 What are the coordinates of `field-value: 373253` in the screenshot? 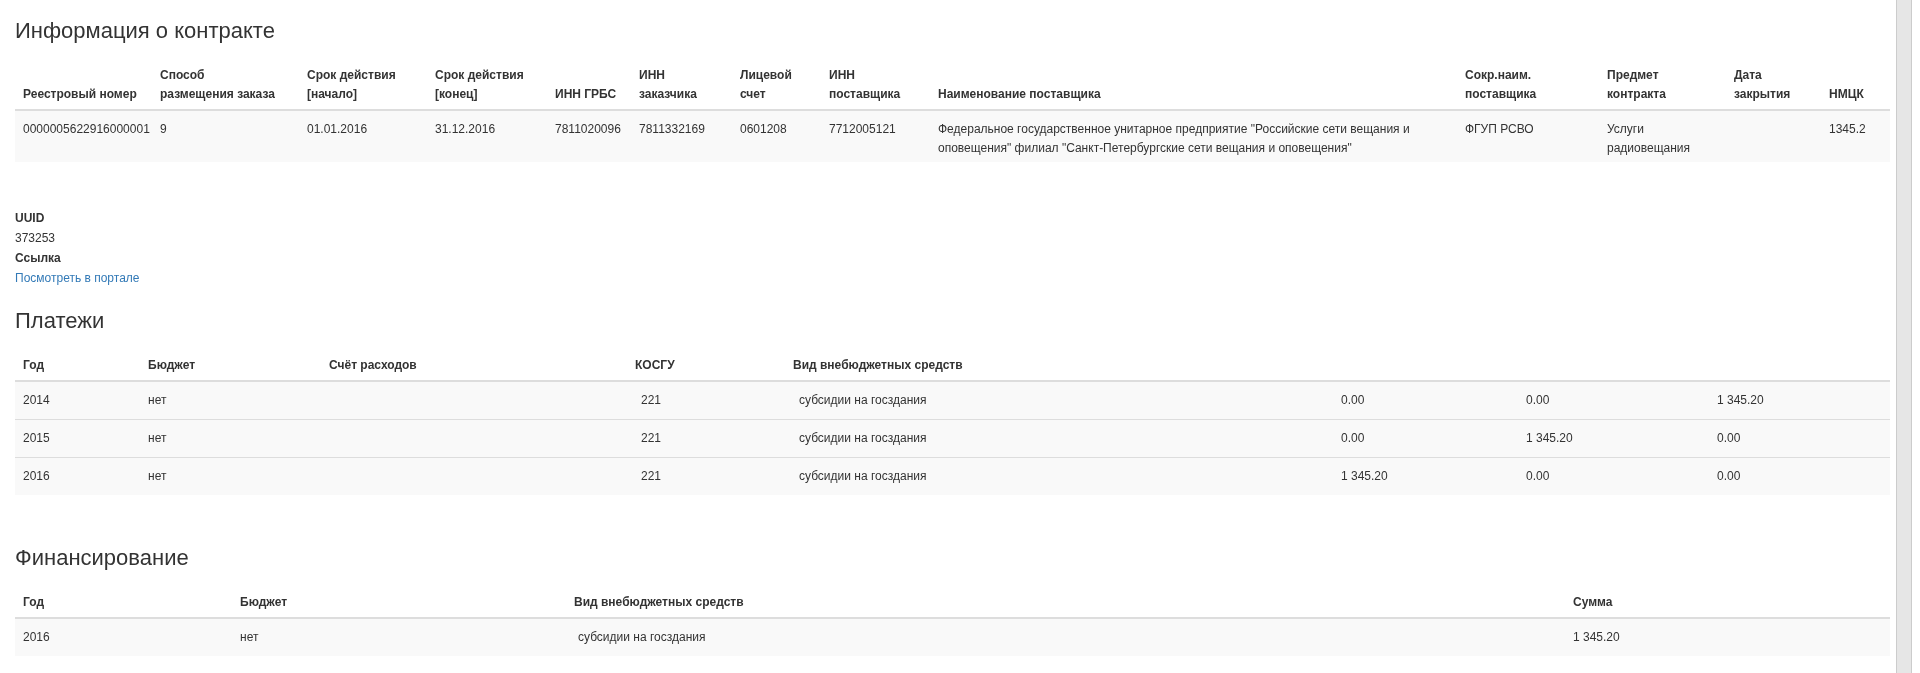 It's located at (36, 238).